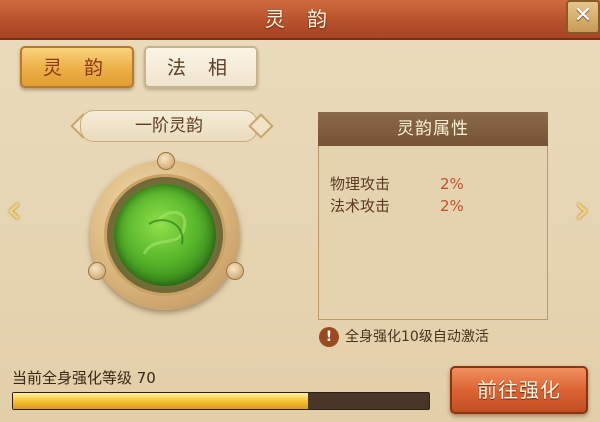 The height and width of the screenshot is (422, 600). What do you see at coordinates (583, 17) in the screenshot?
I see `close-button: ✕` at bounding box center [583, 17].